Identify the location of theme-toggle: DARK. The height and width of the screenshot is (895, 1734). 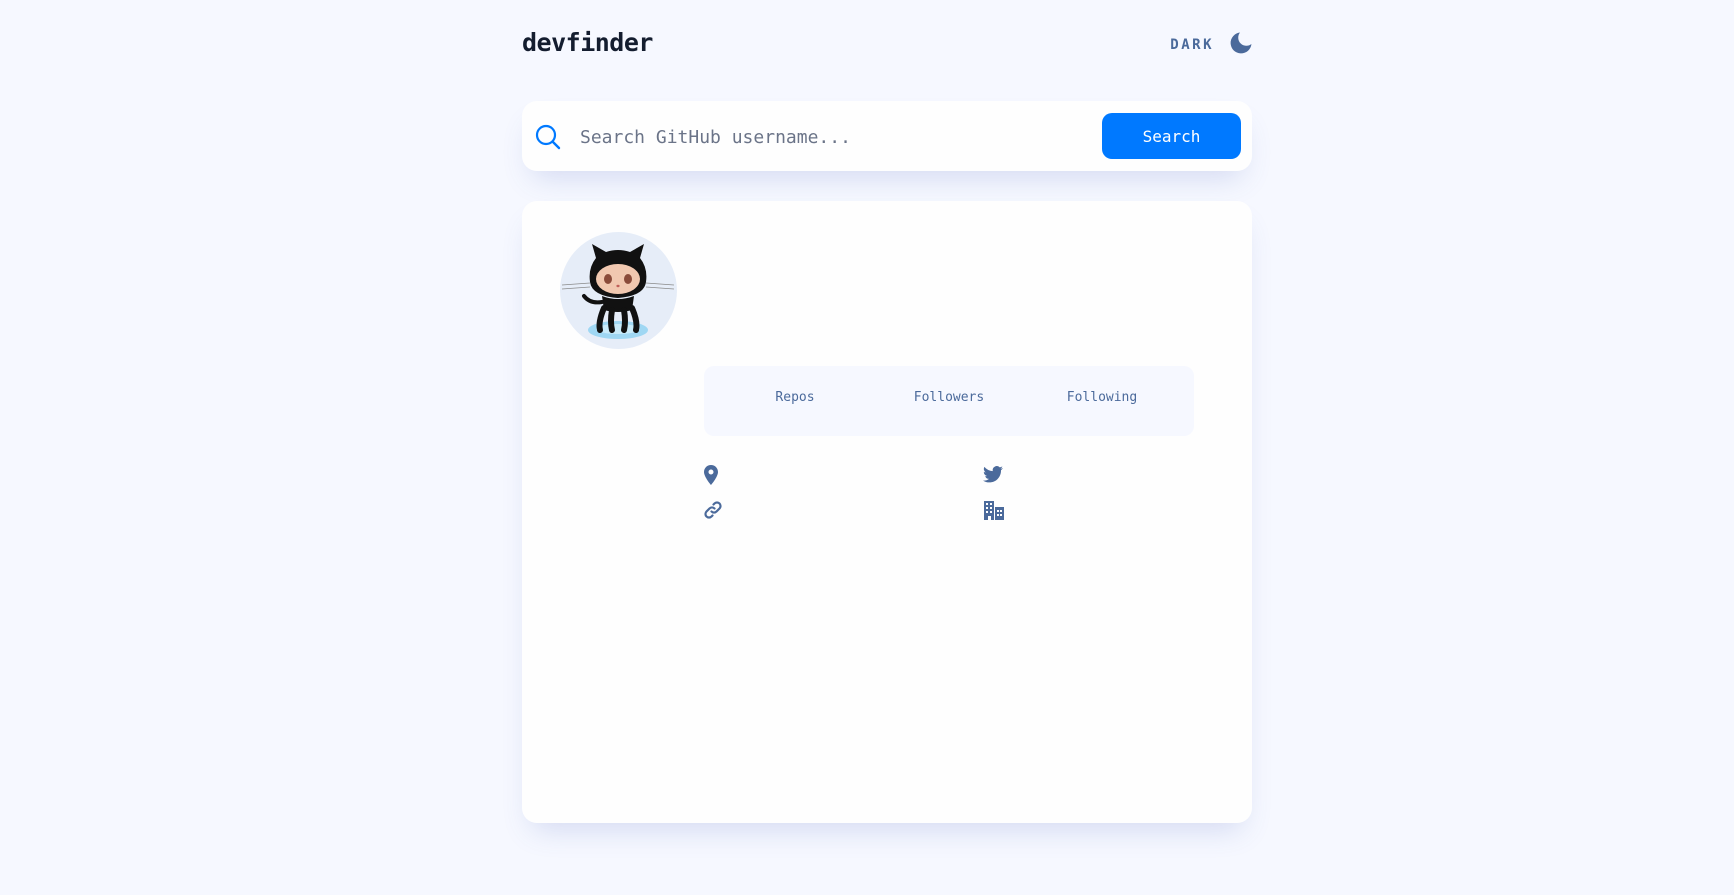
(1211, 45).